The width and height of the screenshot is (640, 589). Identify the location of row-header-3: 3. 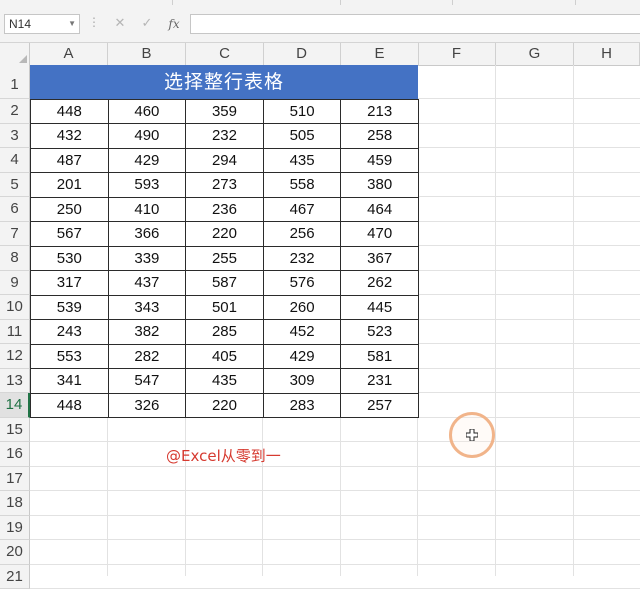
(15, 136).